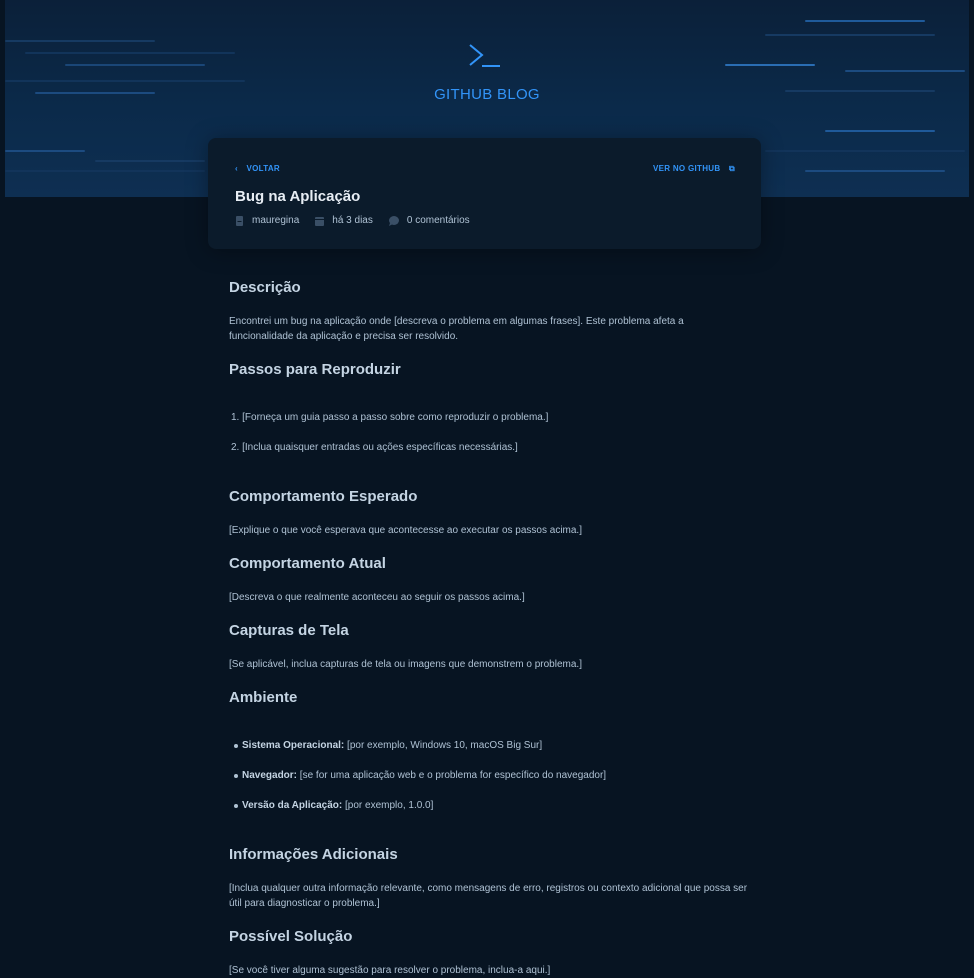  What do you see at coordinates (352, 220) in the screenshot?
I see `post-time: há 3 dias` at bounding box center [352, 220].